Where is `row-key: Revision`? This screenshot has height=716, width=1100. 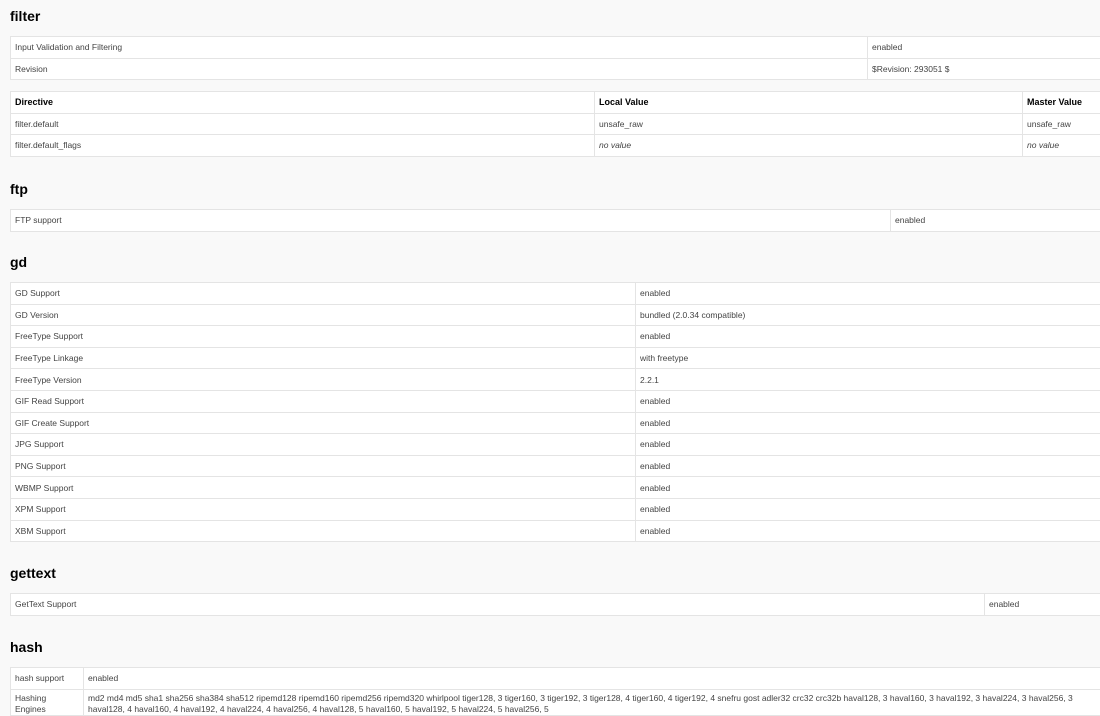 row-key: Revision is located at coordinates (439, 69).